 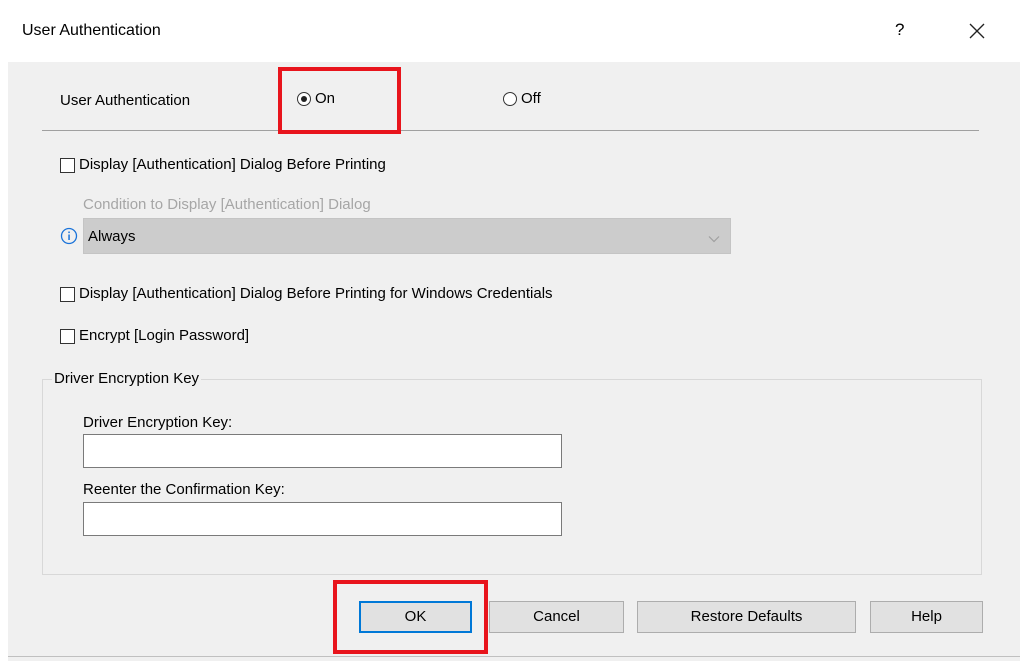 I want to click on close-icon, so click(x=977, y=31).